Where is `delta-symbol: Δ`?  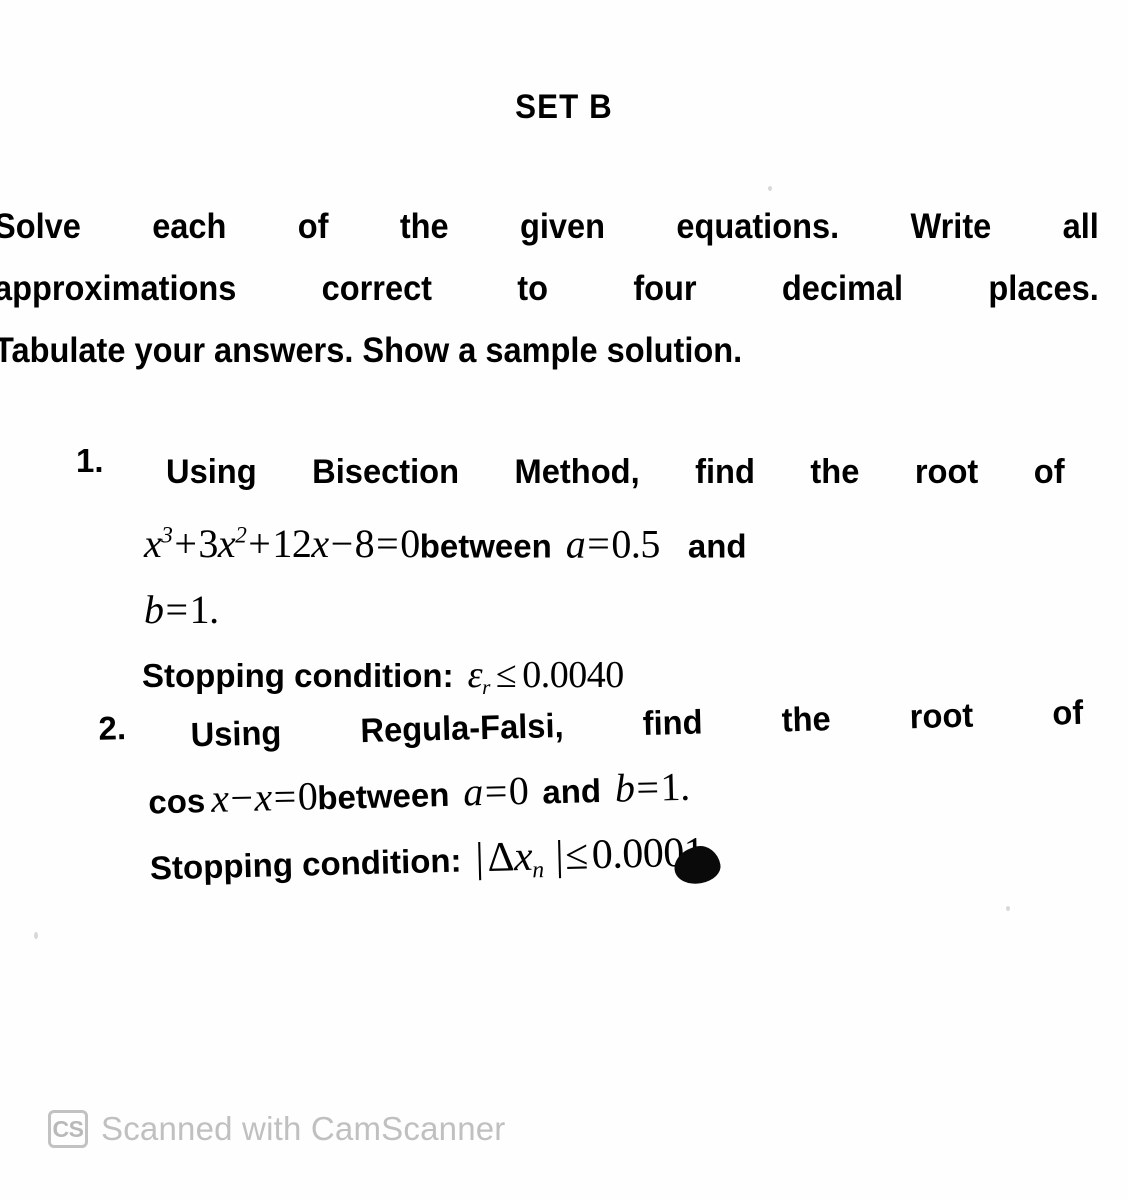 delta-symbol: Δ is located at coordinates (500, 857).